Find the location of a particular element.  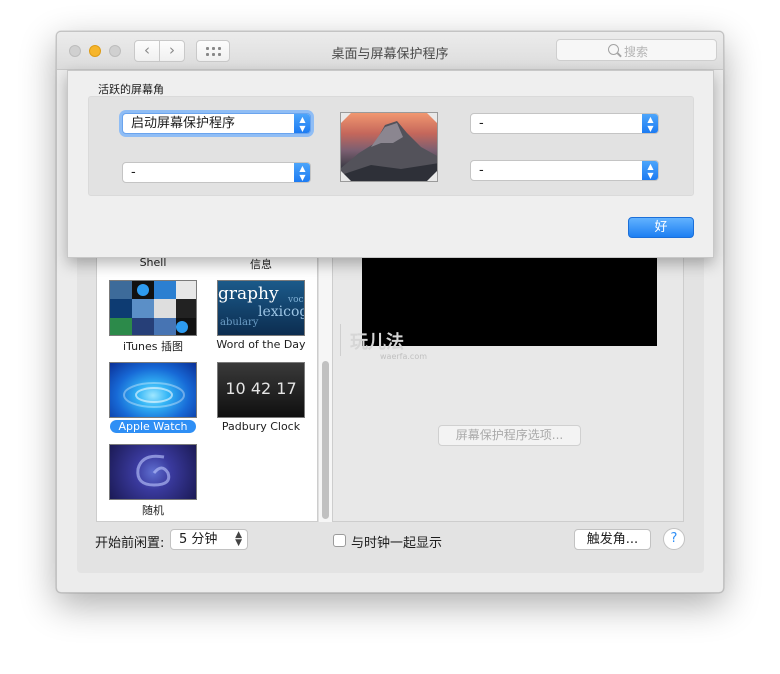

hot-corners-title: 活跃的屏幕角 is located at coordinates (131, 89).